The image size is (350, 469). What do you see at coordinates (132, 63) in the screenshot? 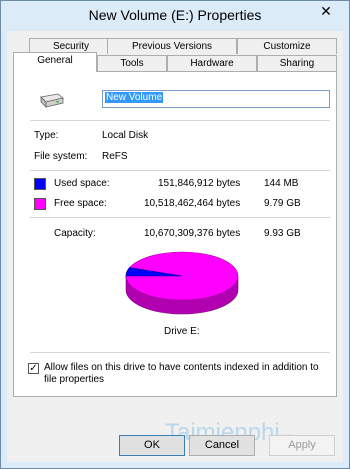
I see `tab-tools: Tools` at bounding box center [132, 63].